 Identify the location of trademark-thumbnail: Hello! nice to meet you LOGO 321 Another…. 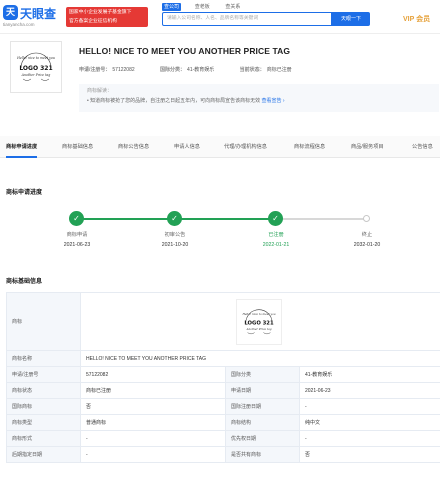
(36, 67).